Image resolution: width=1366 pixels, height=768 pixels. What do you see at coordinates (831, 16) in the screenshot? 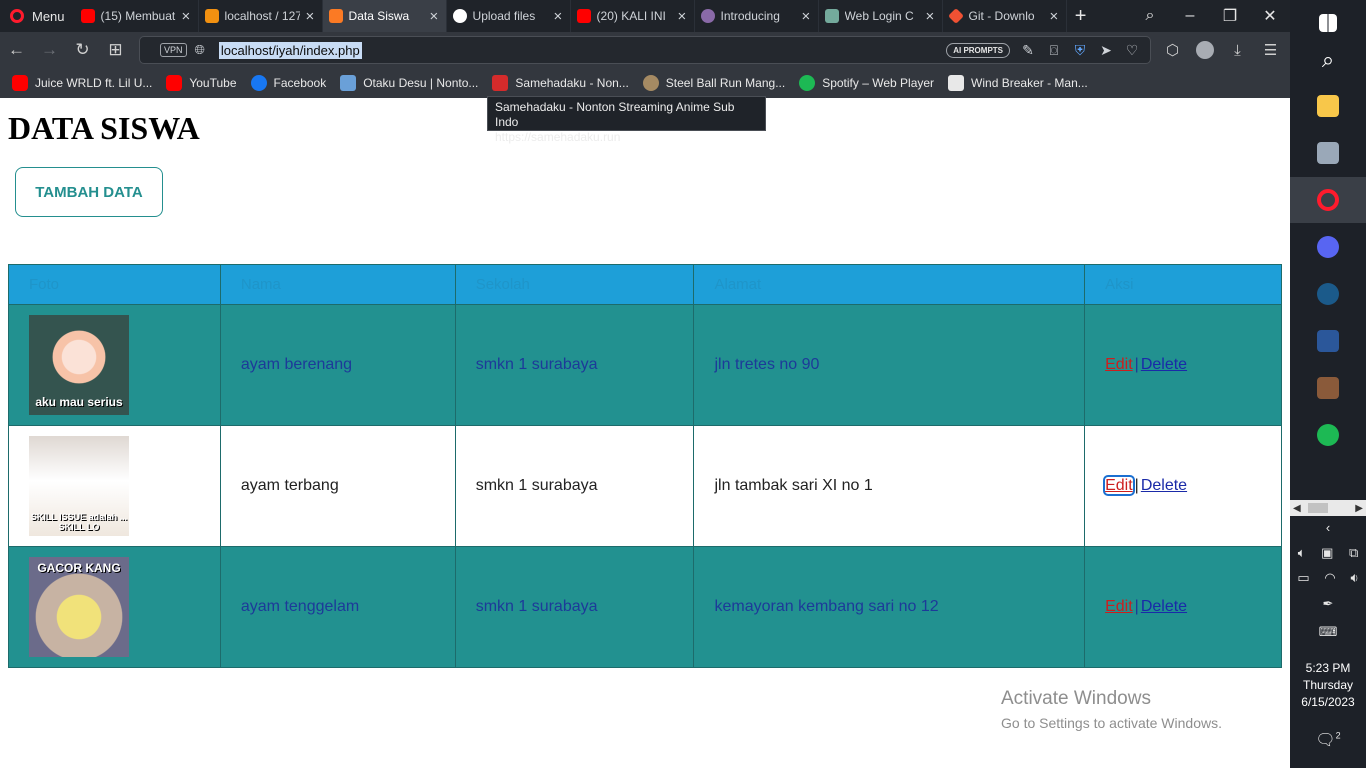
I see `chatgpt-icon` at bounding box center [831, 16].